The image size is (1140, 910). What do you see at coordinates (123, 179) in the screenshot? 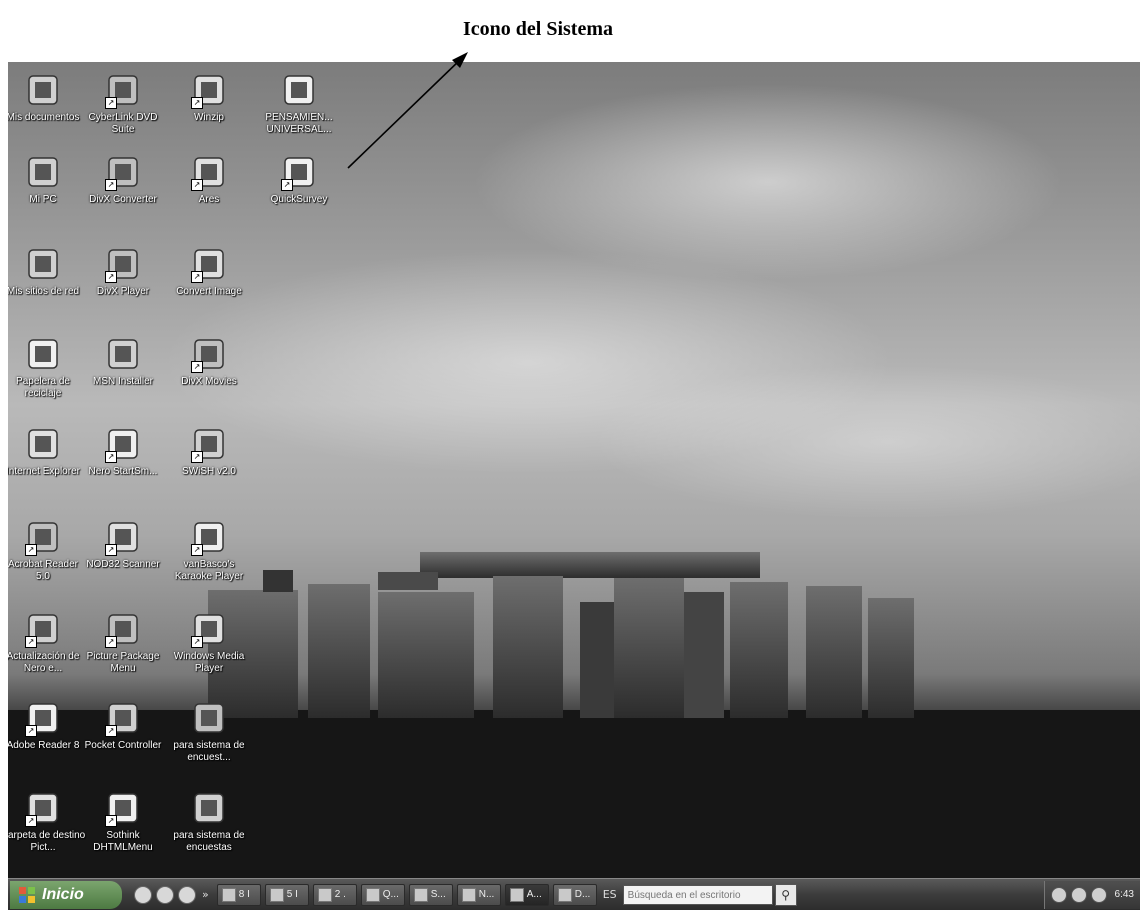
I see `desktop-icon: ↗ DivX Converter` at bounding box center [123, 179].